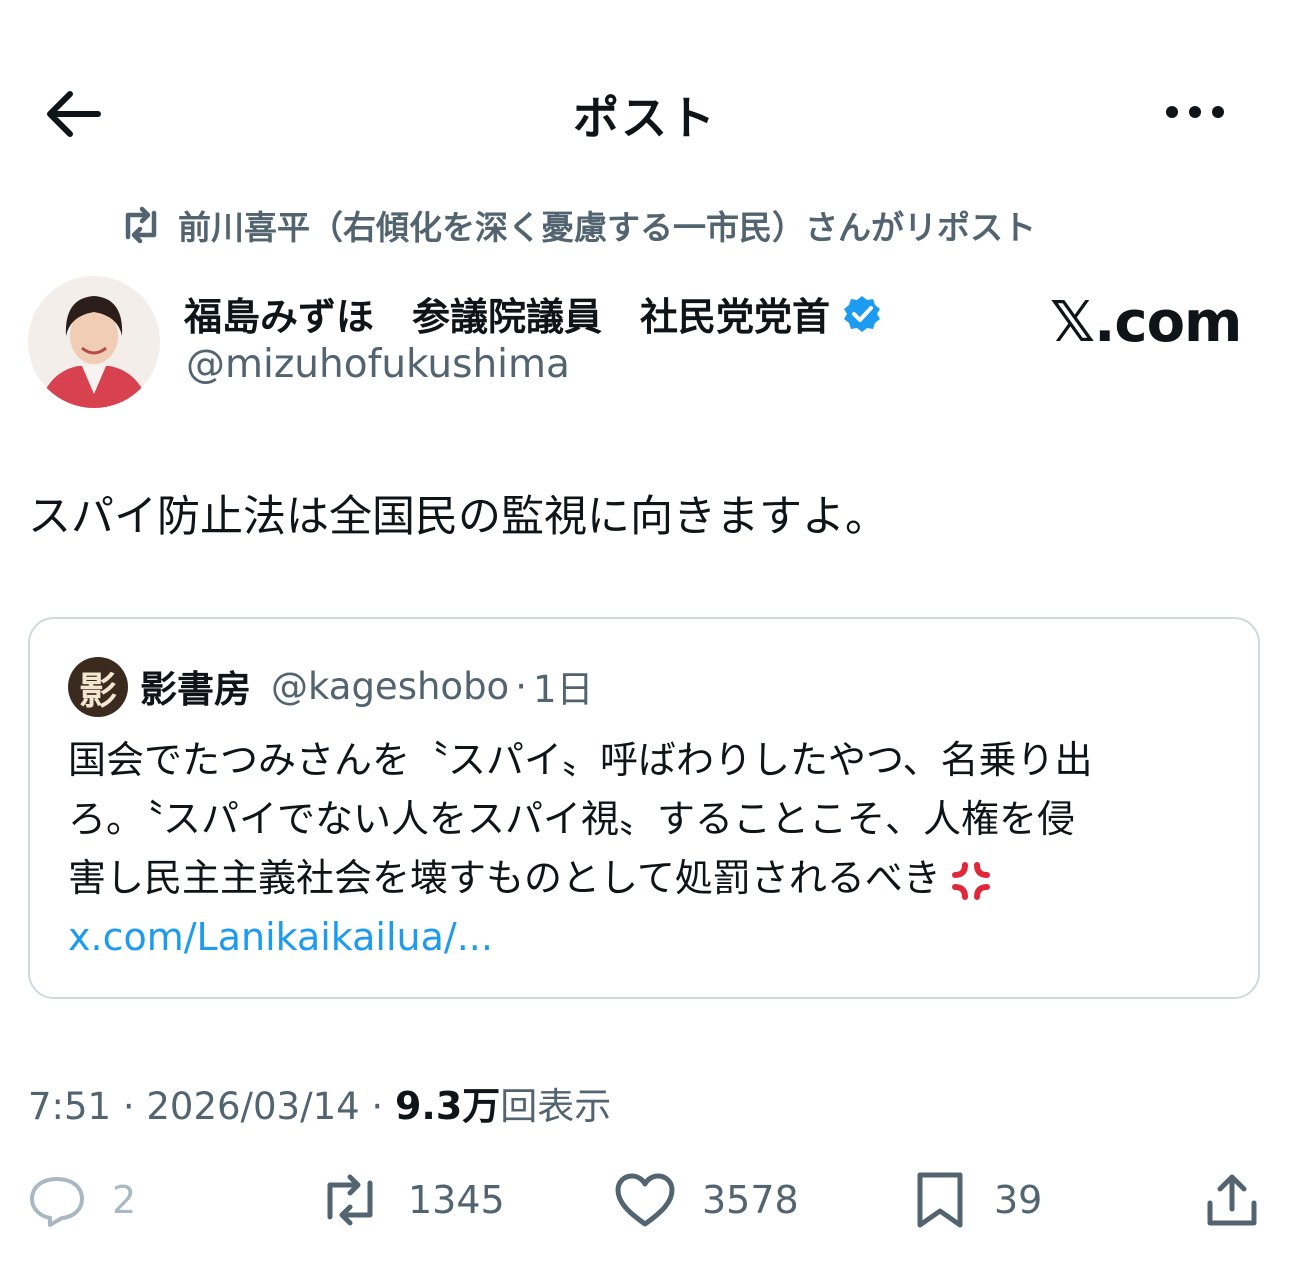 The image size is (1290, 1280). I want to click on repost-context: 前川喜平（右傾化を深く憂慮する一市民）さんがリポスト, so click(577, 225).